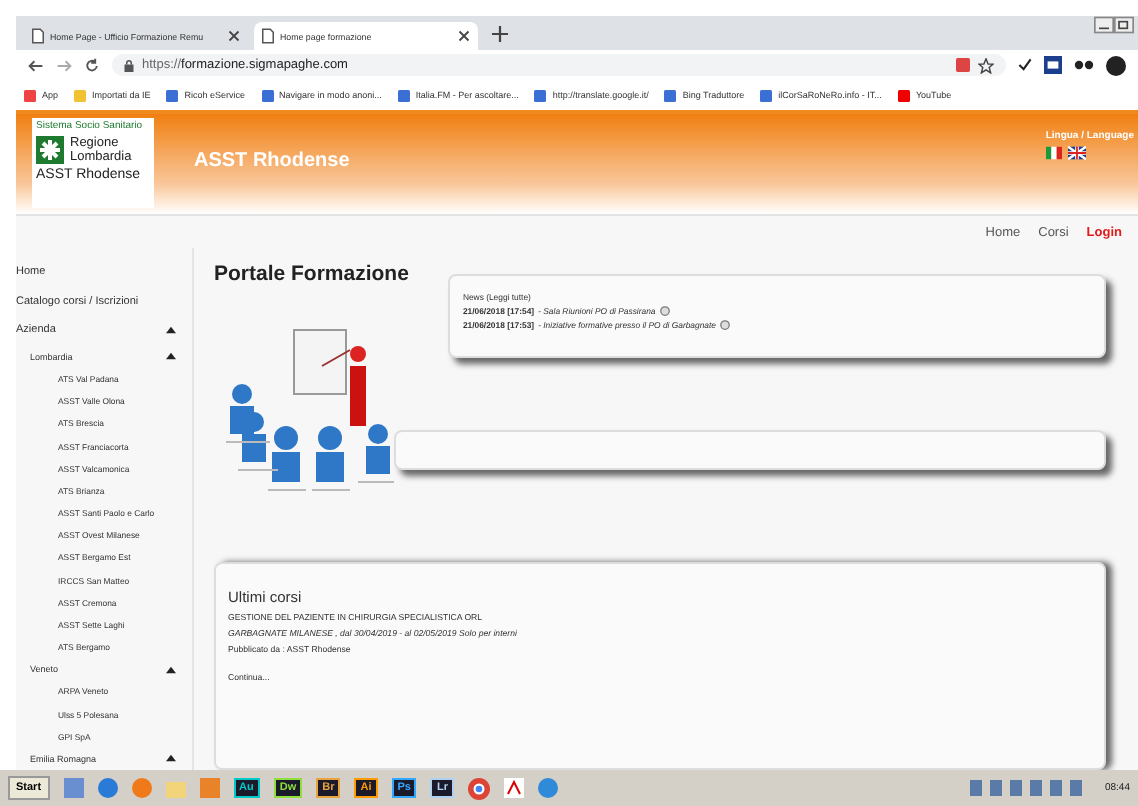 This screenshot has width=1138, height=806. What do you see at coordinates (1053, 65) in the screenshot?
I see `extension-icon` at bounding box center [1053, 65].